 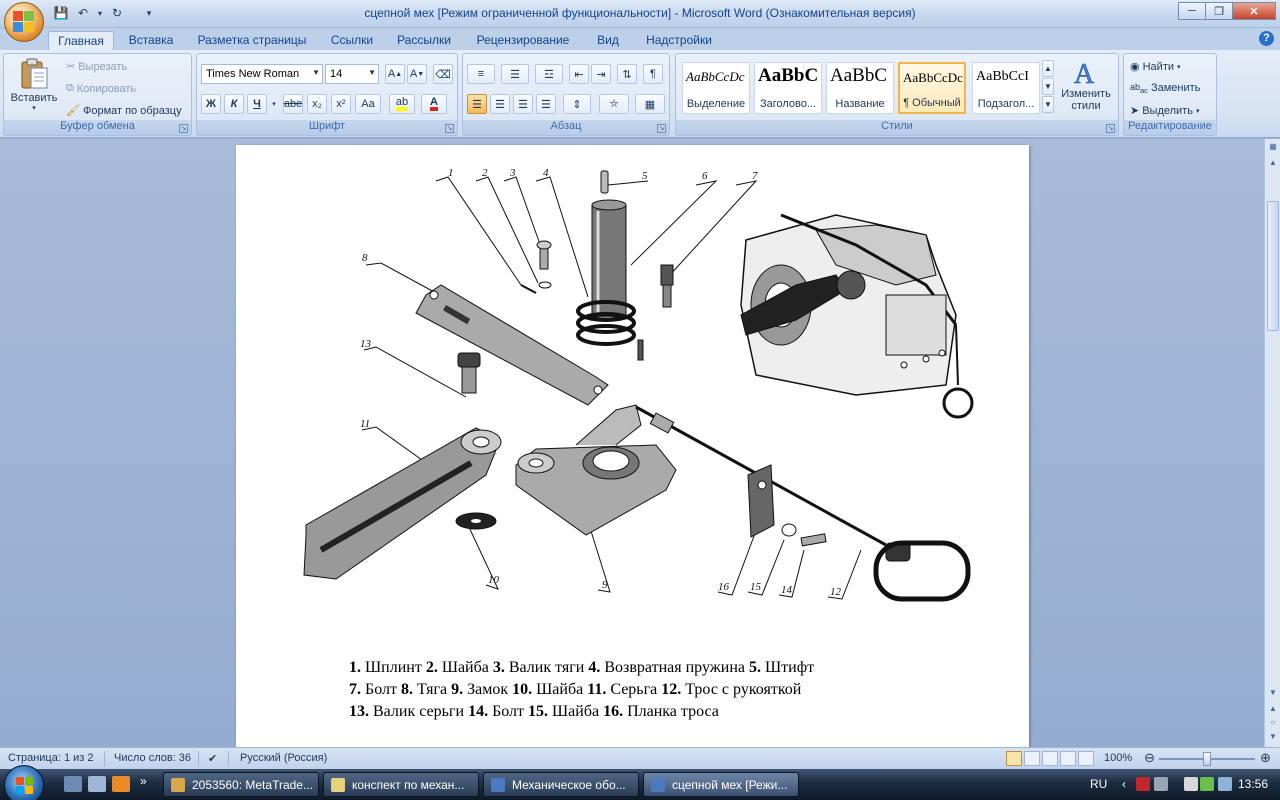 I want to click on show-formatting-button: ¶, so click(x=653, y=74).